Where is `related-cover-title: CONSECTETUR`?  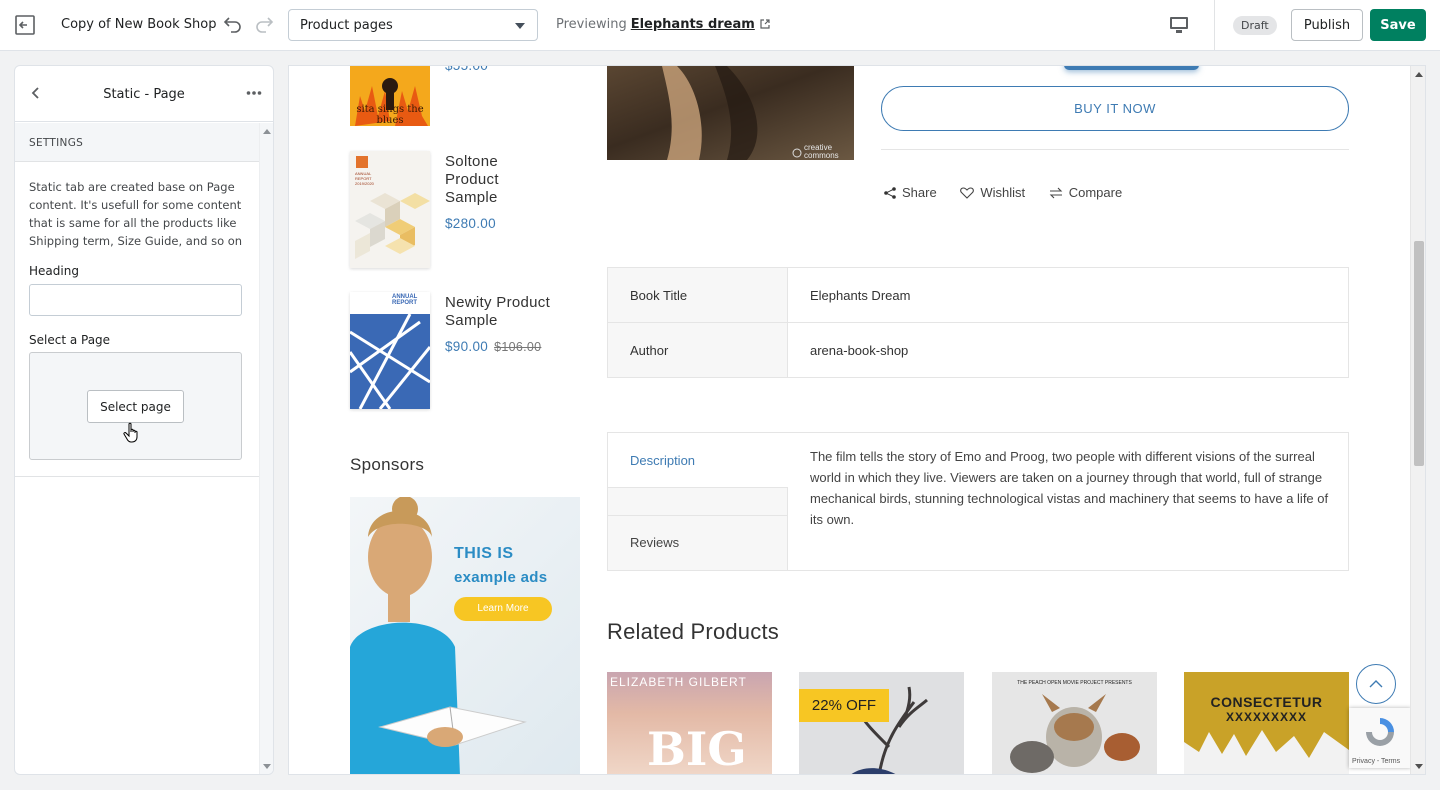
related-cover-title: CONSECTETUR is located at coordinates (1266, 702).